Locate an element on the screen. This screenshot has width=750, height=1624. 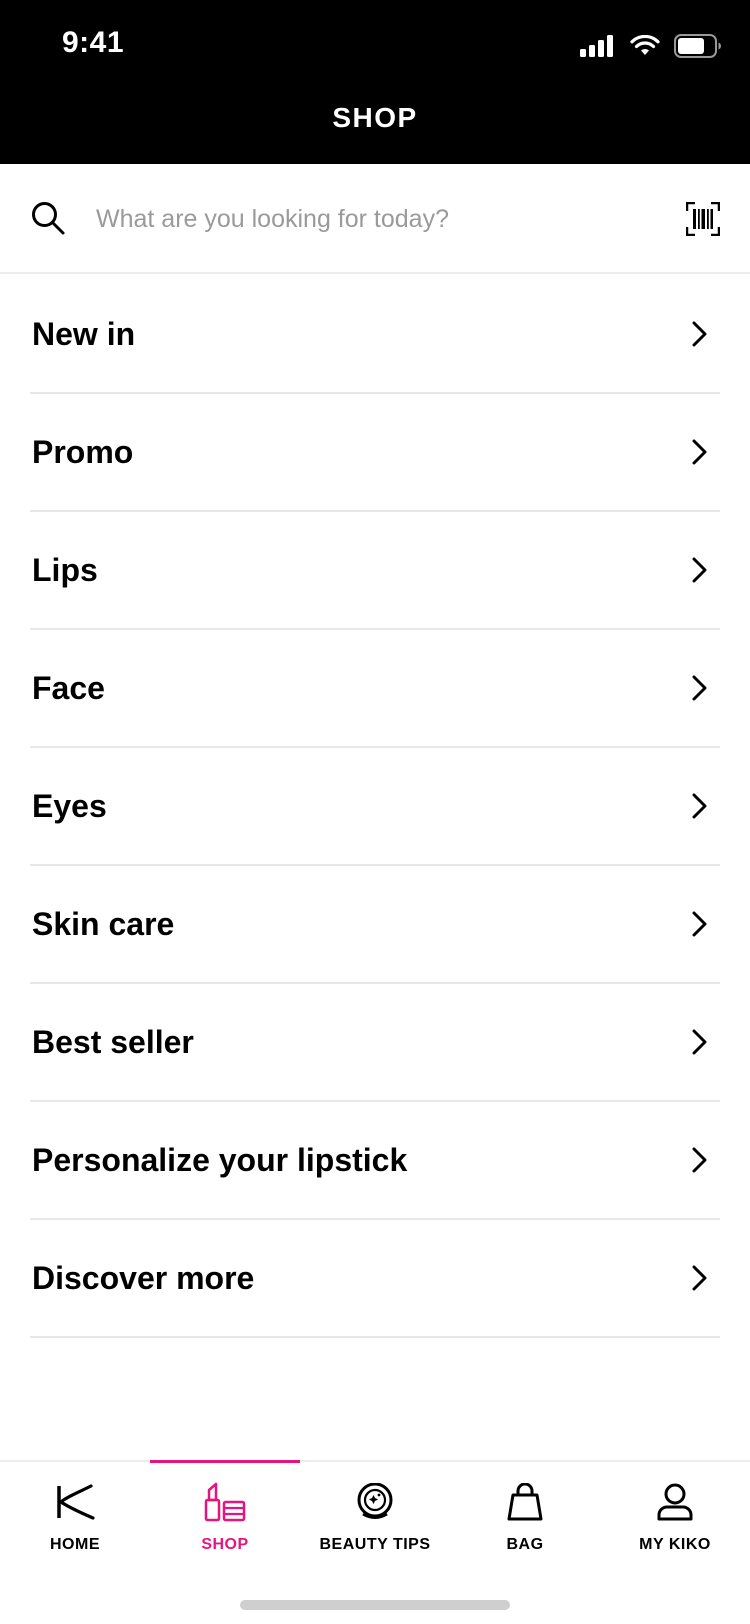
search-bar is located at coordinates (375, 219).